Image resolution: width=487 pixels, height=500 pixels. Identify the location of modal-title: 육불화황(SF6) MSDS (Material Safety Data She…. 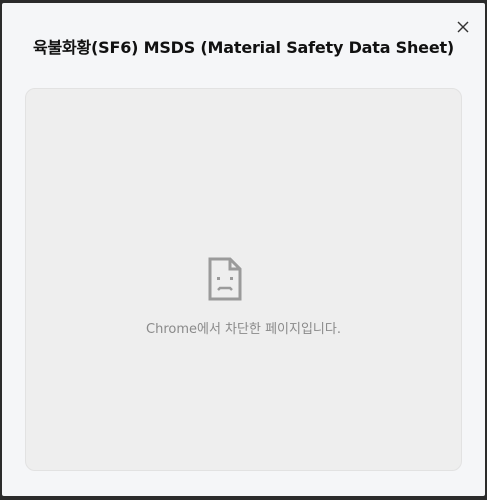
(243, 47).